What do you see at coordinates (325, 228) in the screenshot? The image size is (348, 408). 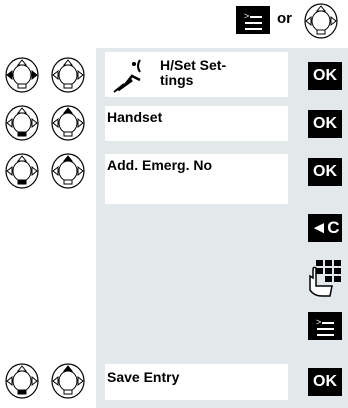 I see `clear-key: ◄C` at bounding box center [325, 228].